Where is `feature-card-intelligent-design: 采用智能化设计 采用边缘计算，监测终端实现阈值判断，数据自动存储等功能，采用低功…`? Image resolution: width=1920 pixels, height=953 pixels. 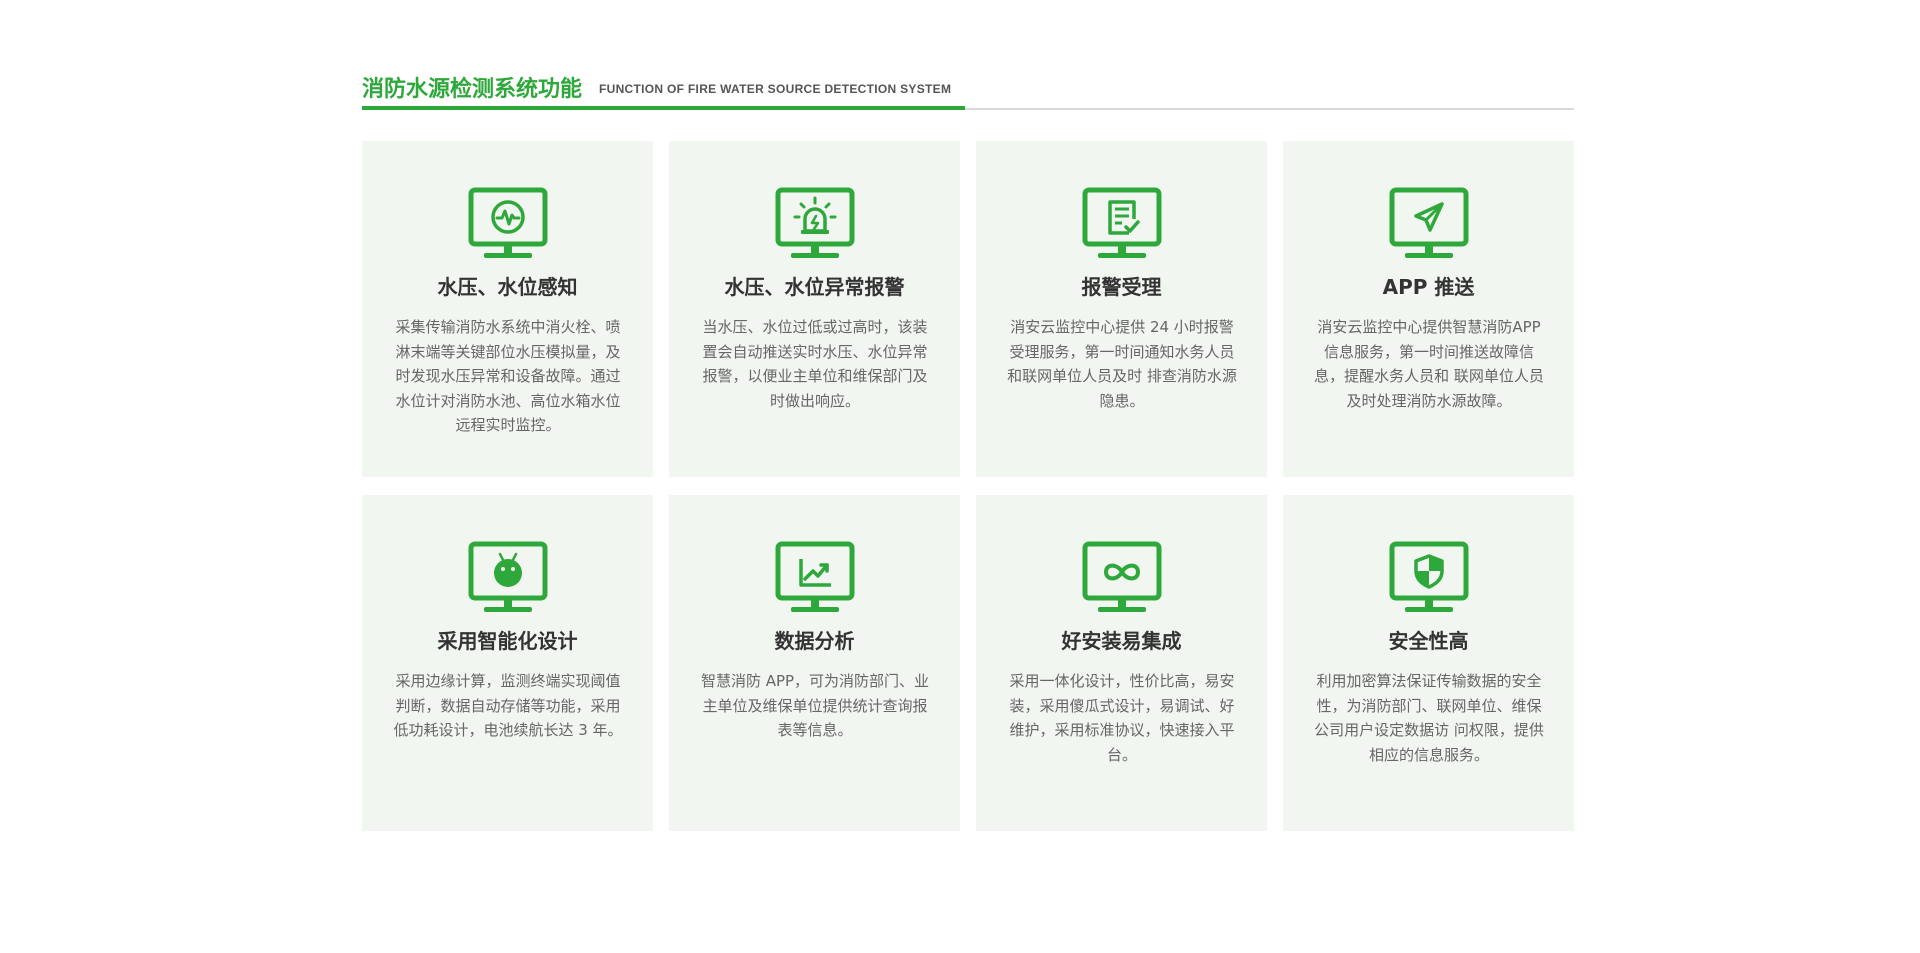 feature-card-intelligent-design: 采用智能化设计 采用边缘计算，监测终端实现阈值判断，数据自动存储等功能，采用低功… is located at coordinates (507, 663).